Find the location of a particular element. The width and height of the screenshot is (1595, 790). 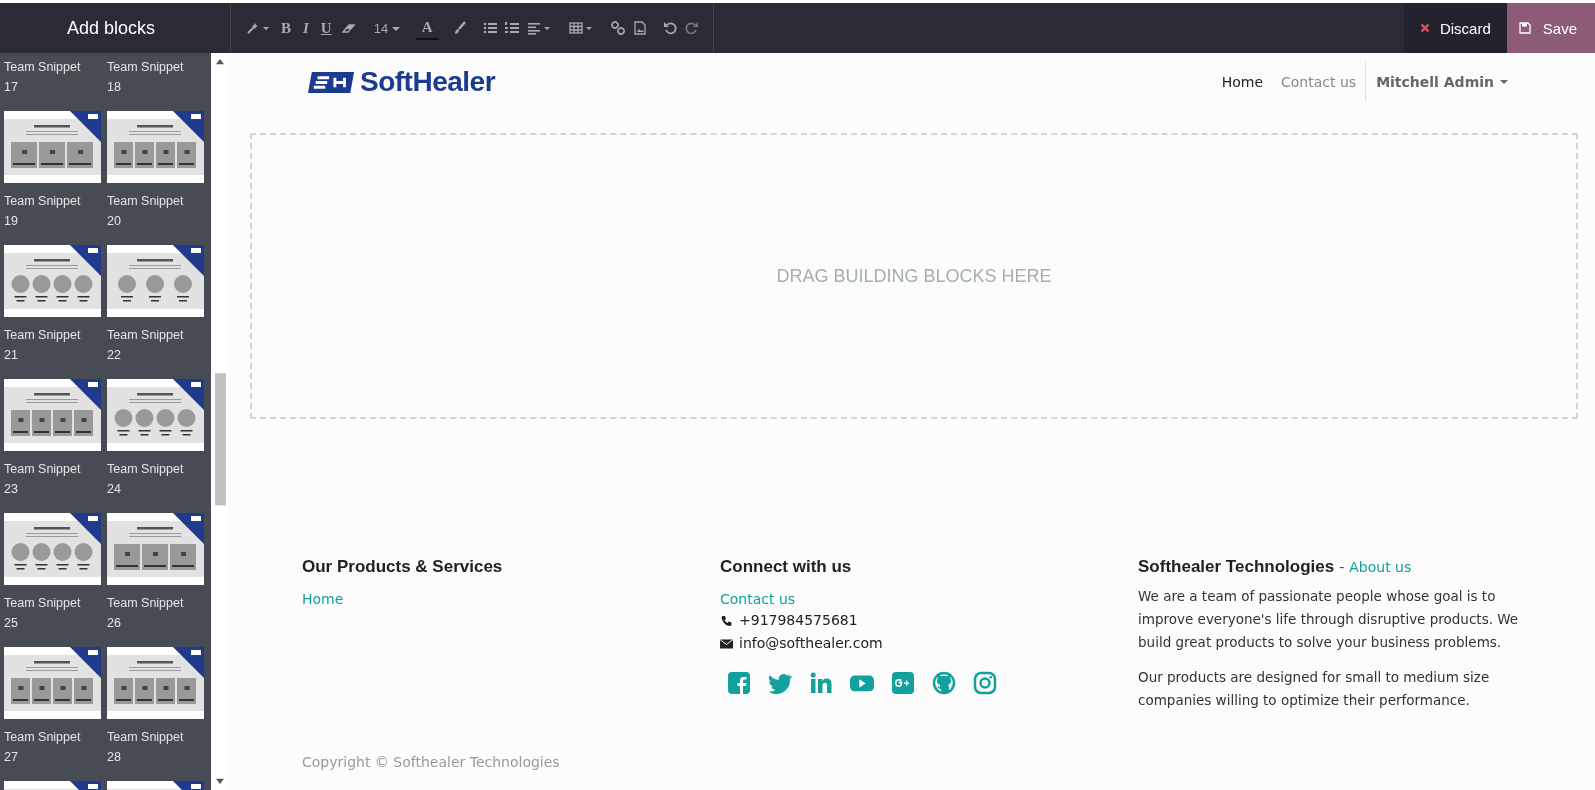

logo-mark-icon is located at coordinates (332, 82).